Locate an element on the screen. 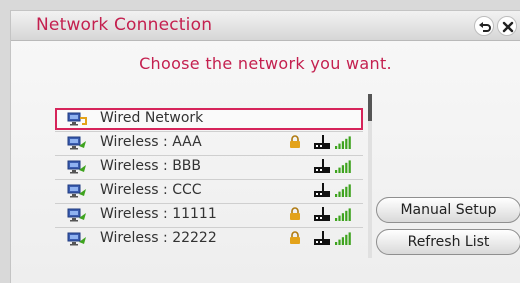 Image resolution: width=520 pixels, height=283 pixels. network-name: Wireless : BBB is located at coordinates (151, 166).